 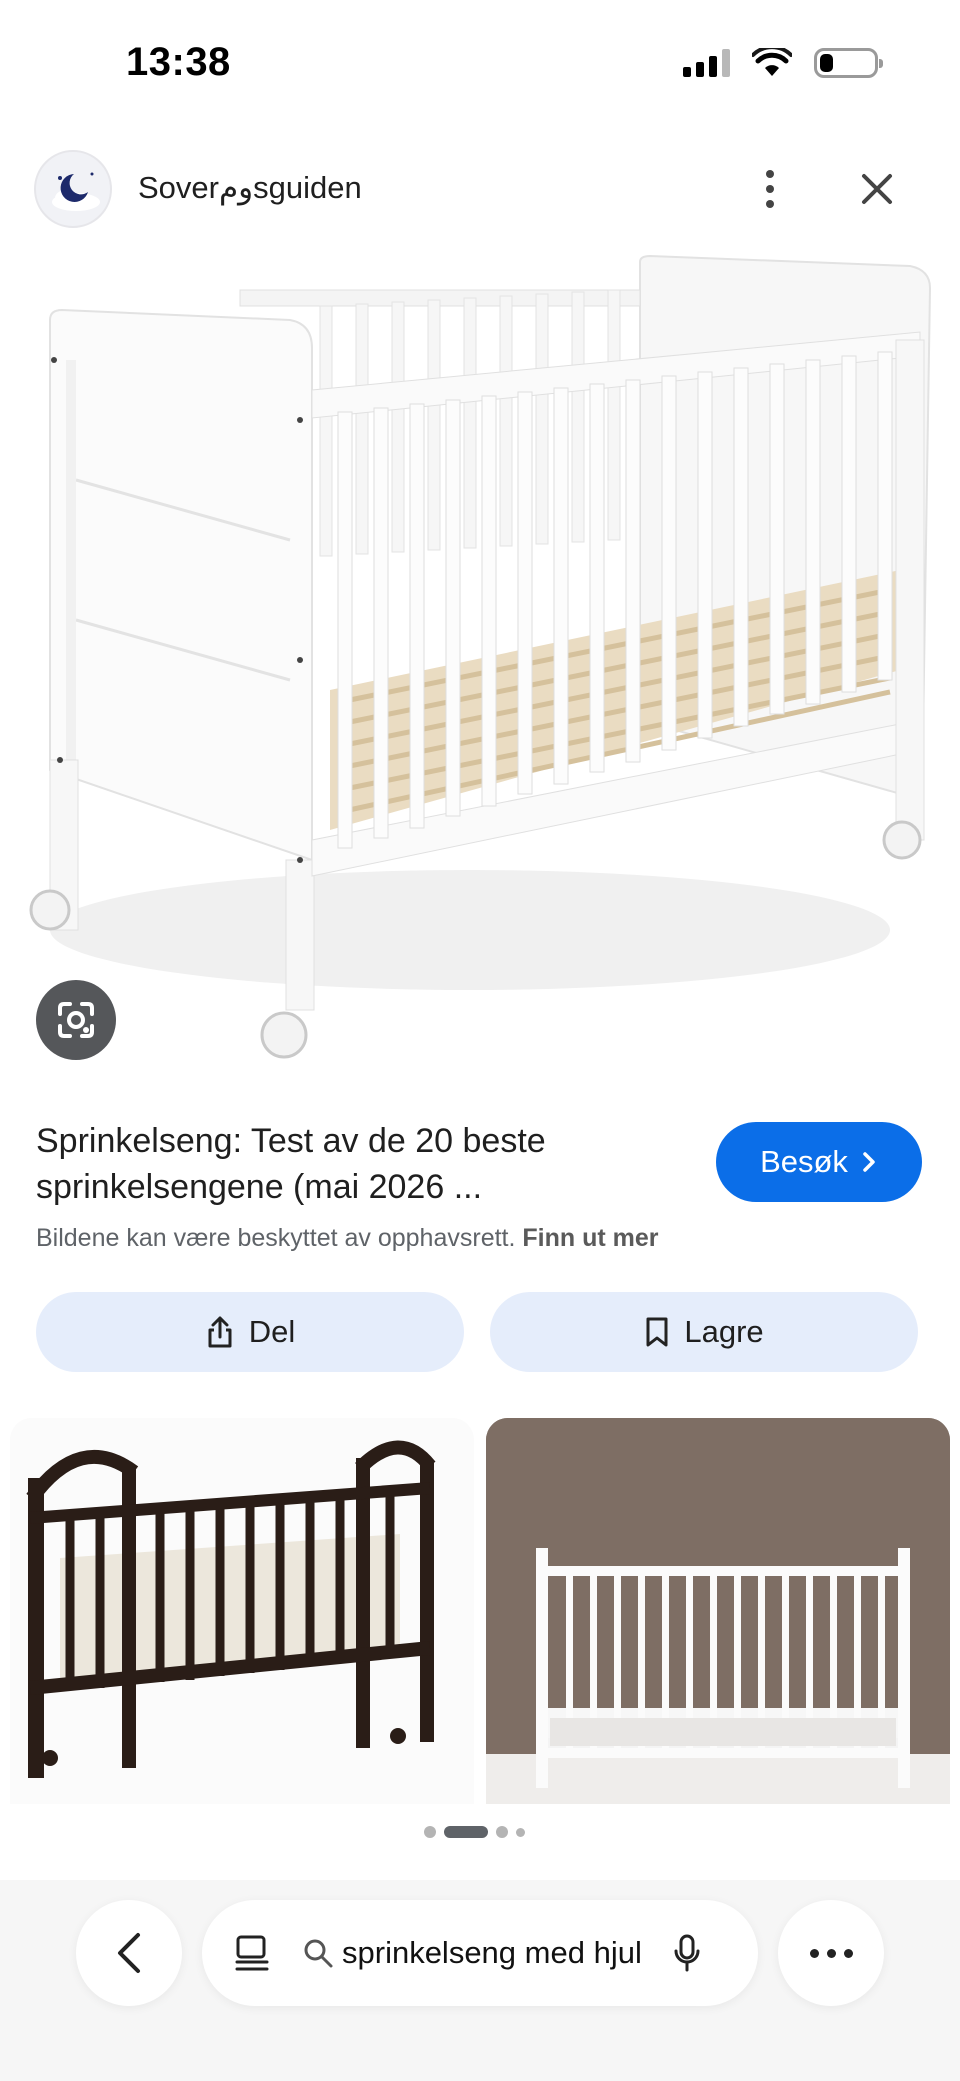 I want to click on learn-more-link: Finn ut mer, so click(x=590, y=1238).